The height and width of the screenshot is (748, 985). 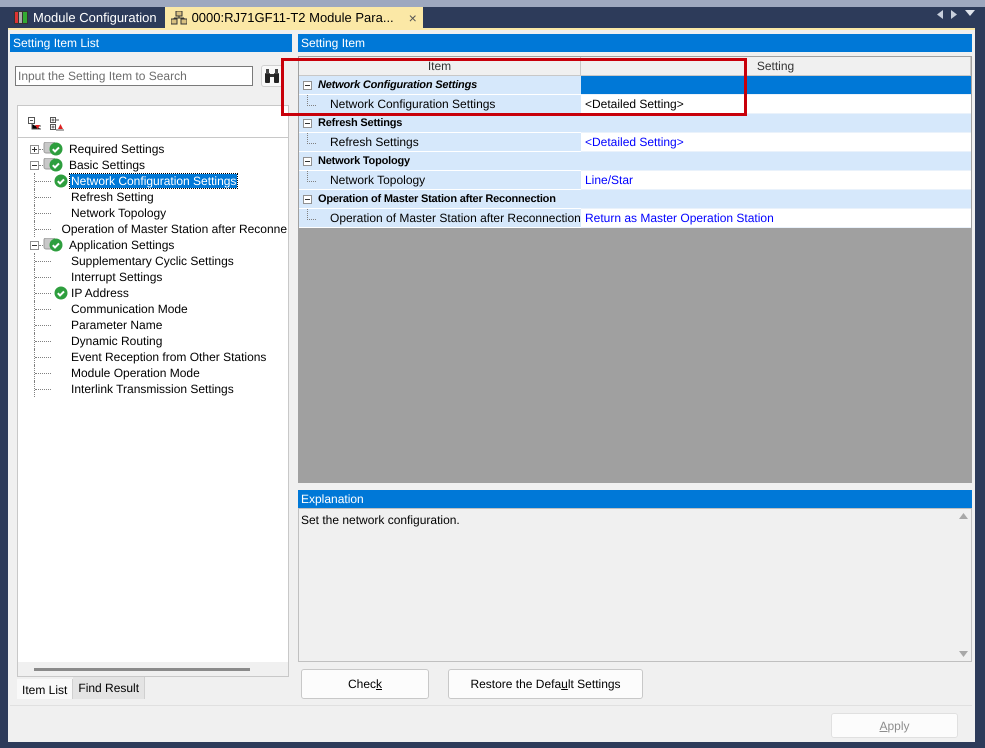 What do you see at coordinates (57, 124) in the screenshot?
I see `expand-all-icon` at bounding box center [57, 124].